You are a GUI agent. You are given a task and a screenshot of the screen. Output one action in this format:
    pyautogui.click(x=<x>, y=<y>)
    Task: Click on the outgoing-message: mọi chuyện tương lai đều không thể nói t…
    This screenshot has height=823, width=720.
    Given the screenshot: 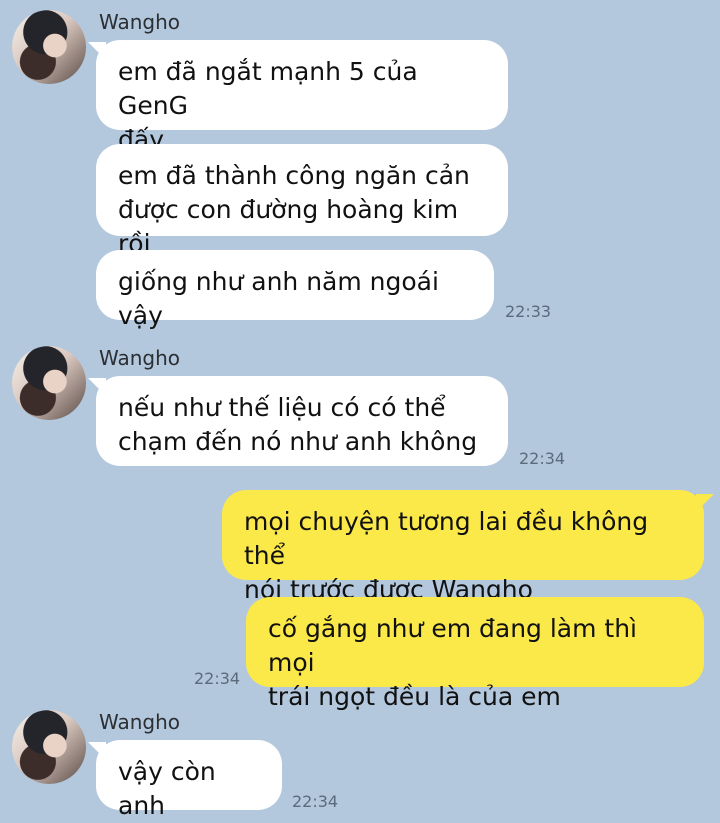 What is the action you would take?
    pyautogui.click(x=463, y=547)
    